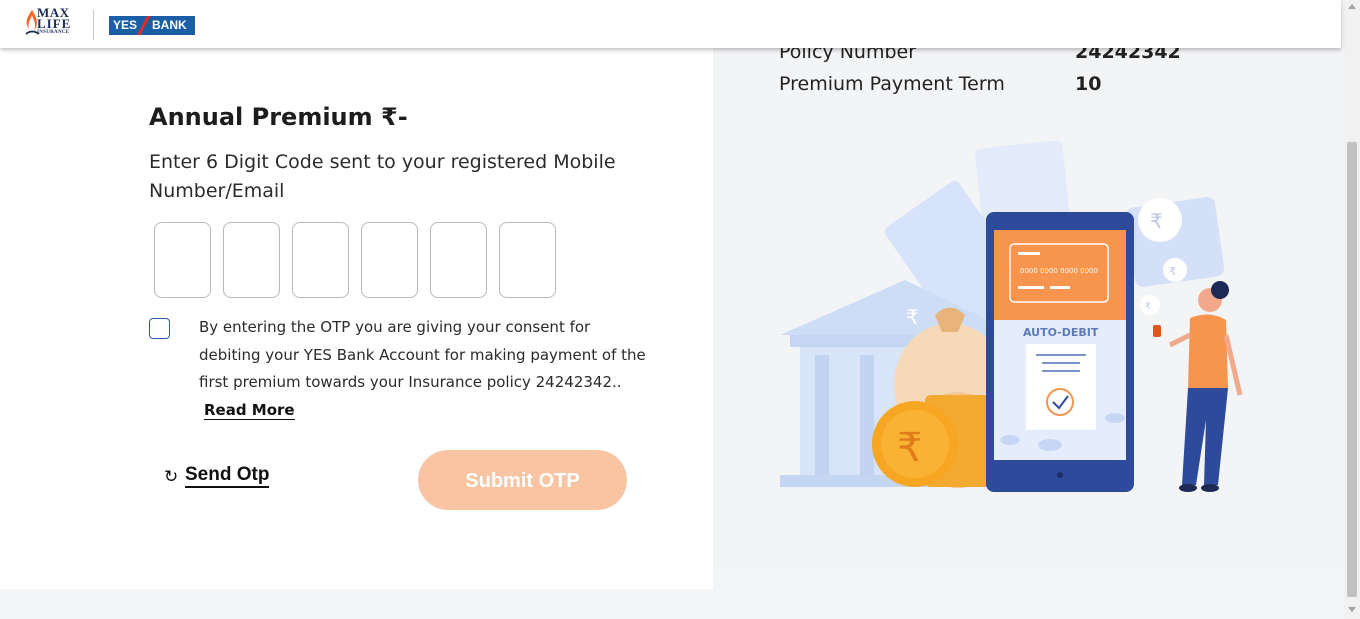 This screenshot has height=619, width=1360. What do you see at coordinates (54, 20) in the screenshot?
I see `maxlife-wordmark: MAX LIFE INSURANCE` at bounding box center [54, 20].